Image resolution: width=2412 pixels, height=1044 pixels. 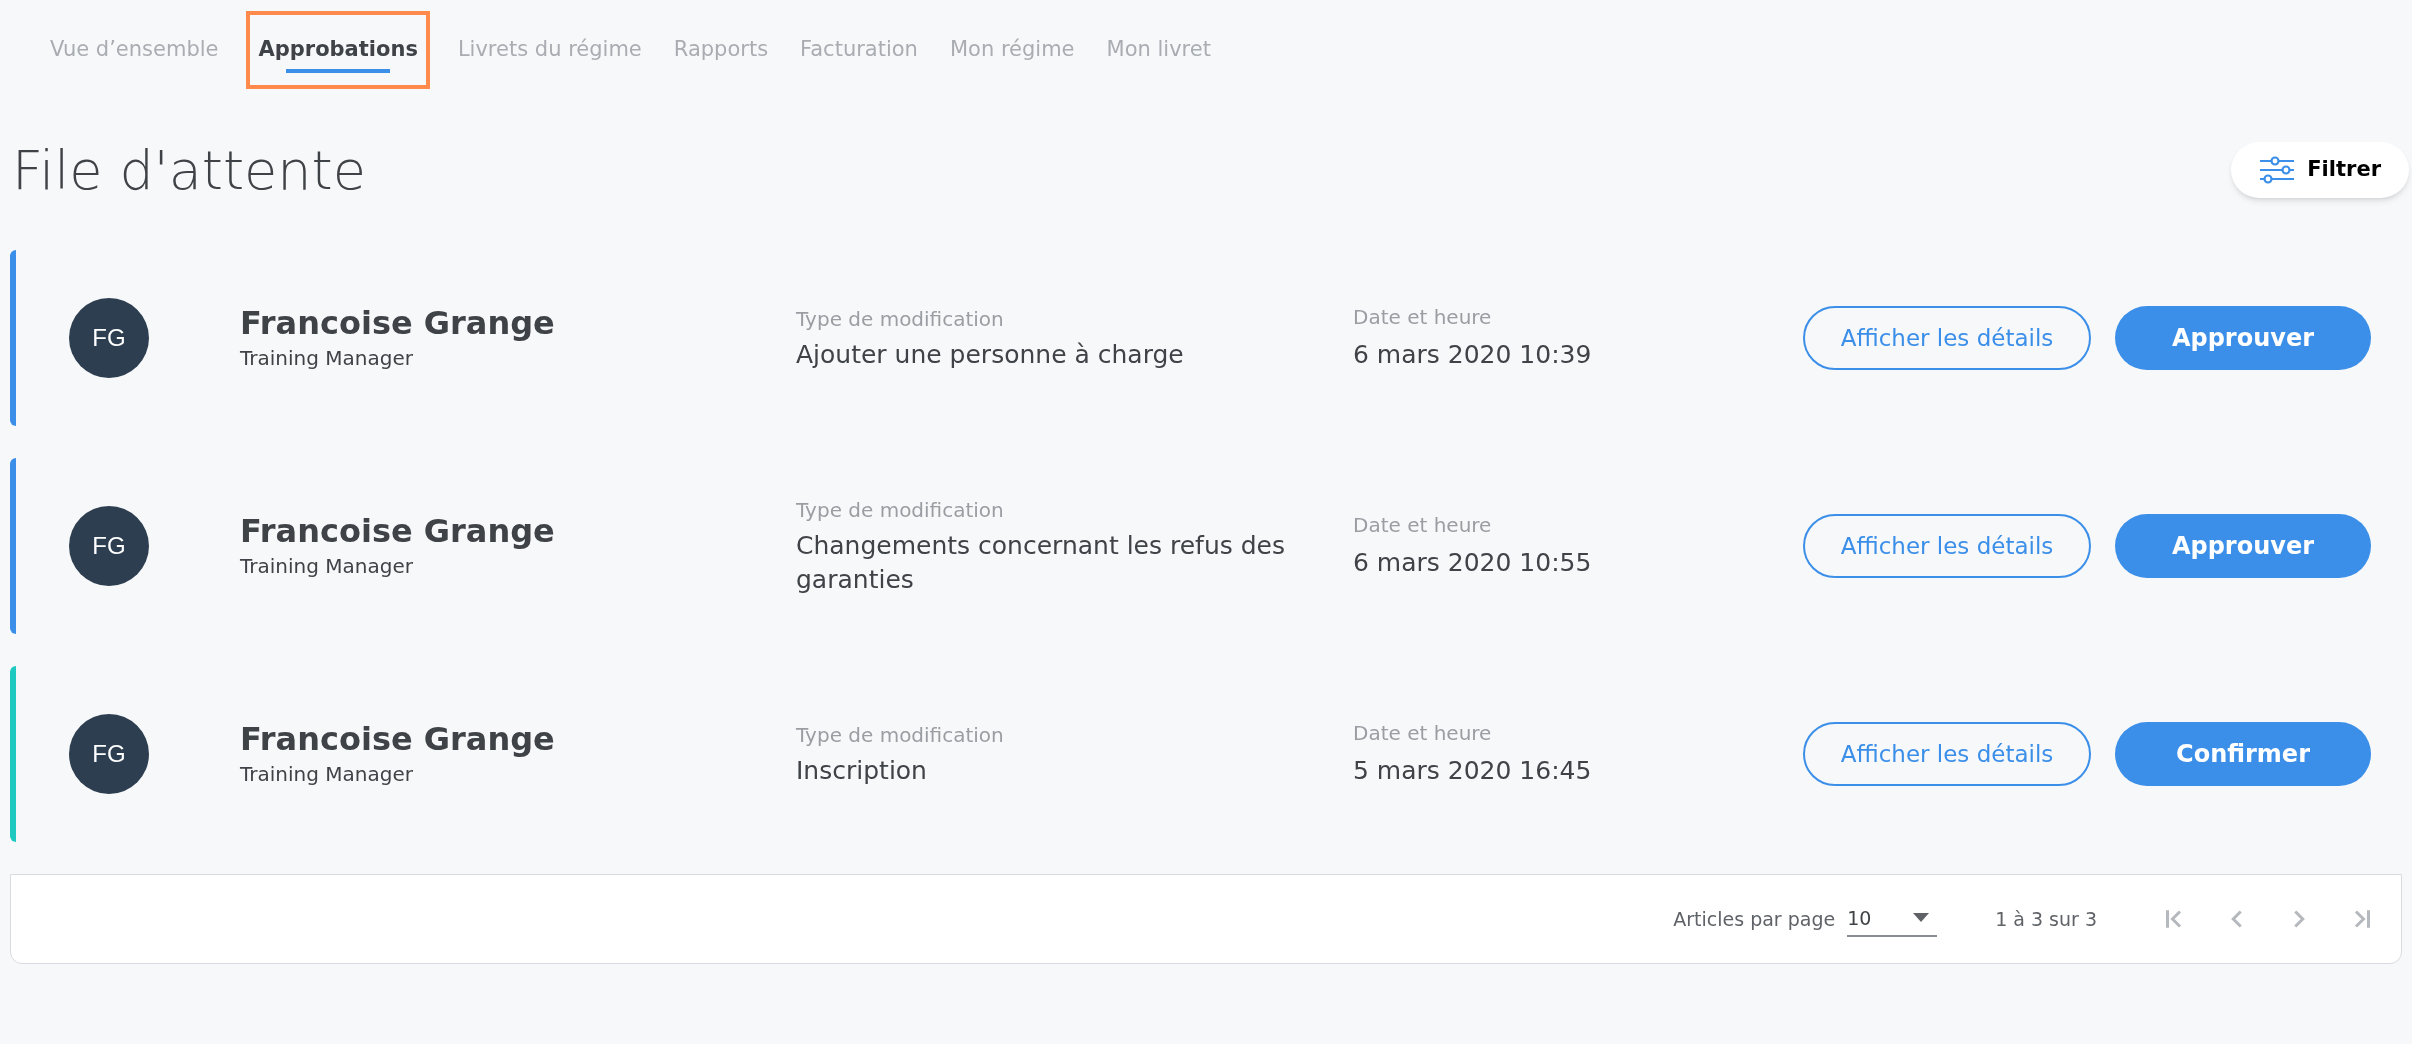 What do you see at coordinates (2277, 170) in the screenshot?
I see `sliders-icon` at bounding box center [2277, 170].